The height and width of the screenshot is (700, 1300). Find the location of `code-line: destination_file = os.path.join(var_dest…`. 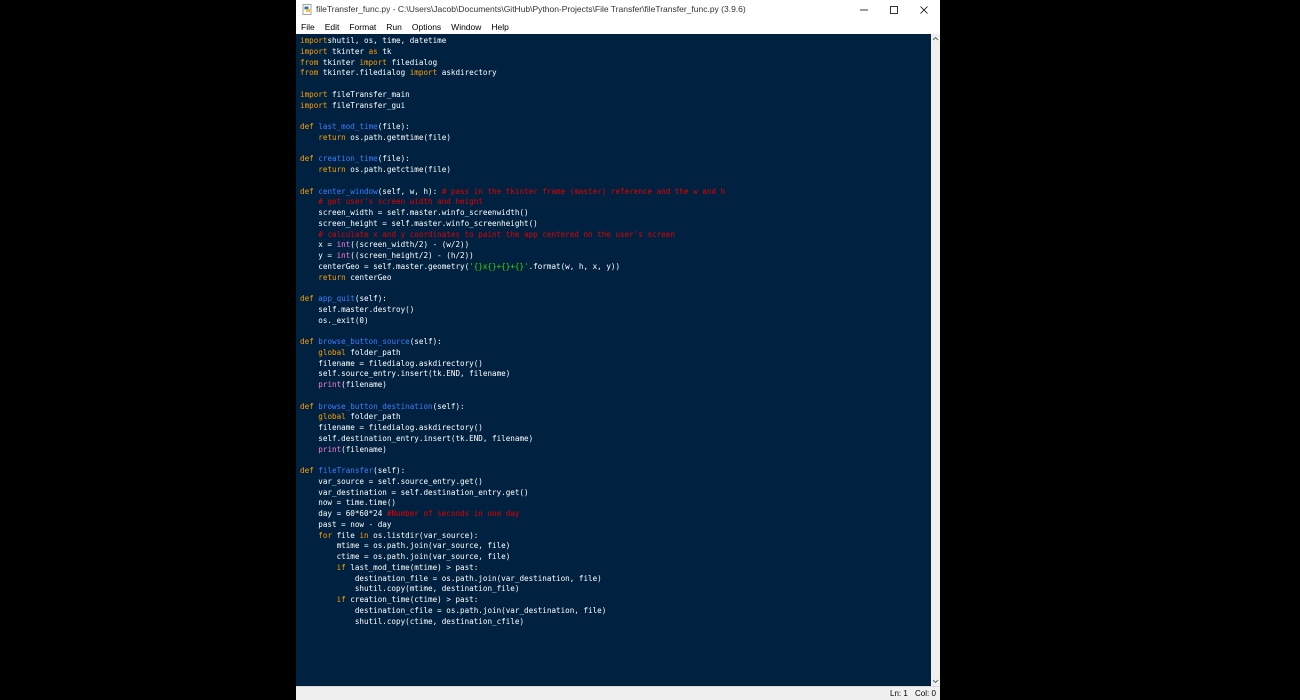

code-line: destination_file = os.path.join(var_dest… is located at coordinates (512, 579).